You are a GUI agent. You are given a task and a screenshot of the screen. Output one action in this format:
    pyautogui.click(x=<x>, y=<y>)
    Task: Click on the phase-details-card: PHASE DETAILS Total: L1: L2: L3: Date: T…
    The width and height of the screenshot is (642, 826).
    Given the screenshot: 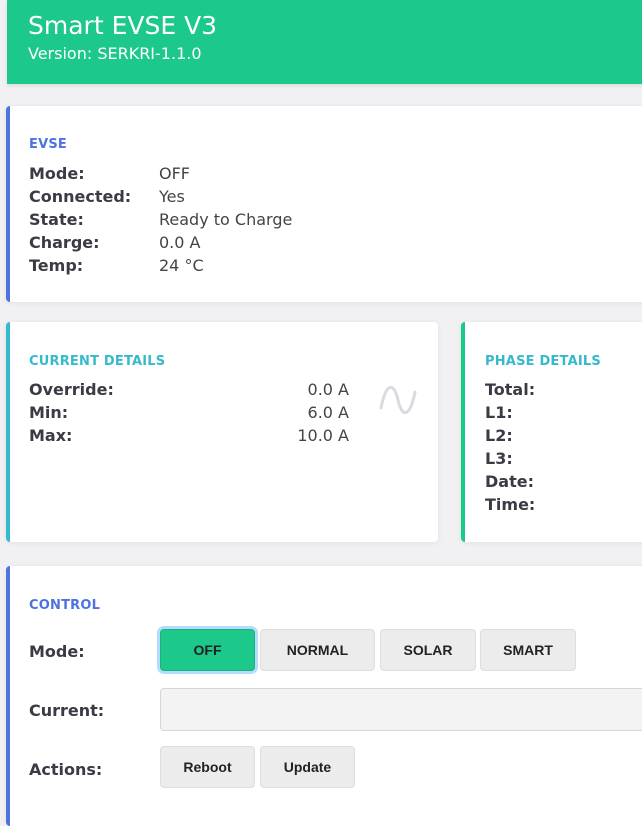 What is the action you would take?
    pyautogui.click(x=551, y=432)
    